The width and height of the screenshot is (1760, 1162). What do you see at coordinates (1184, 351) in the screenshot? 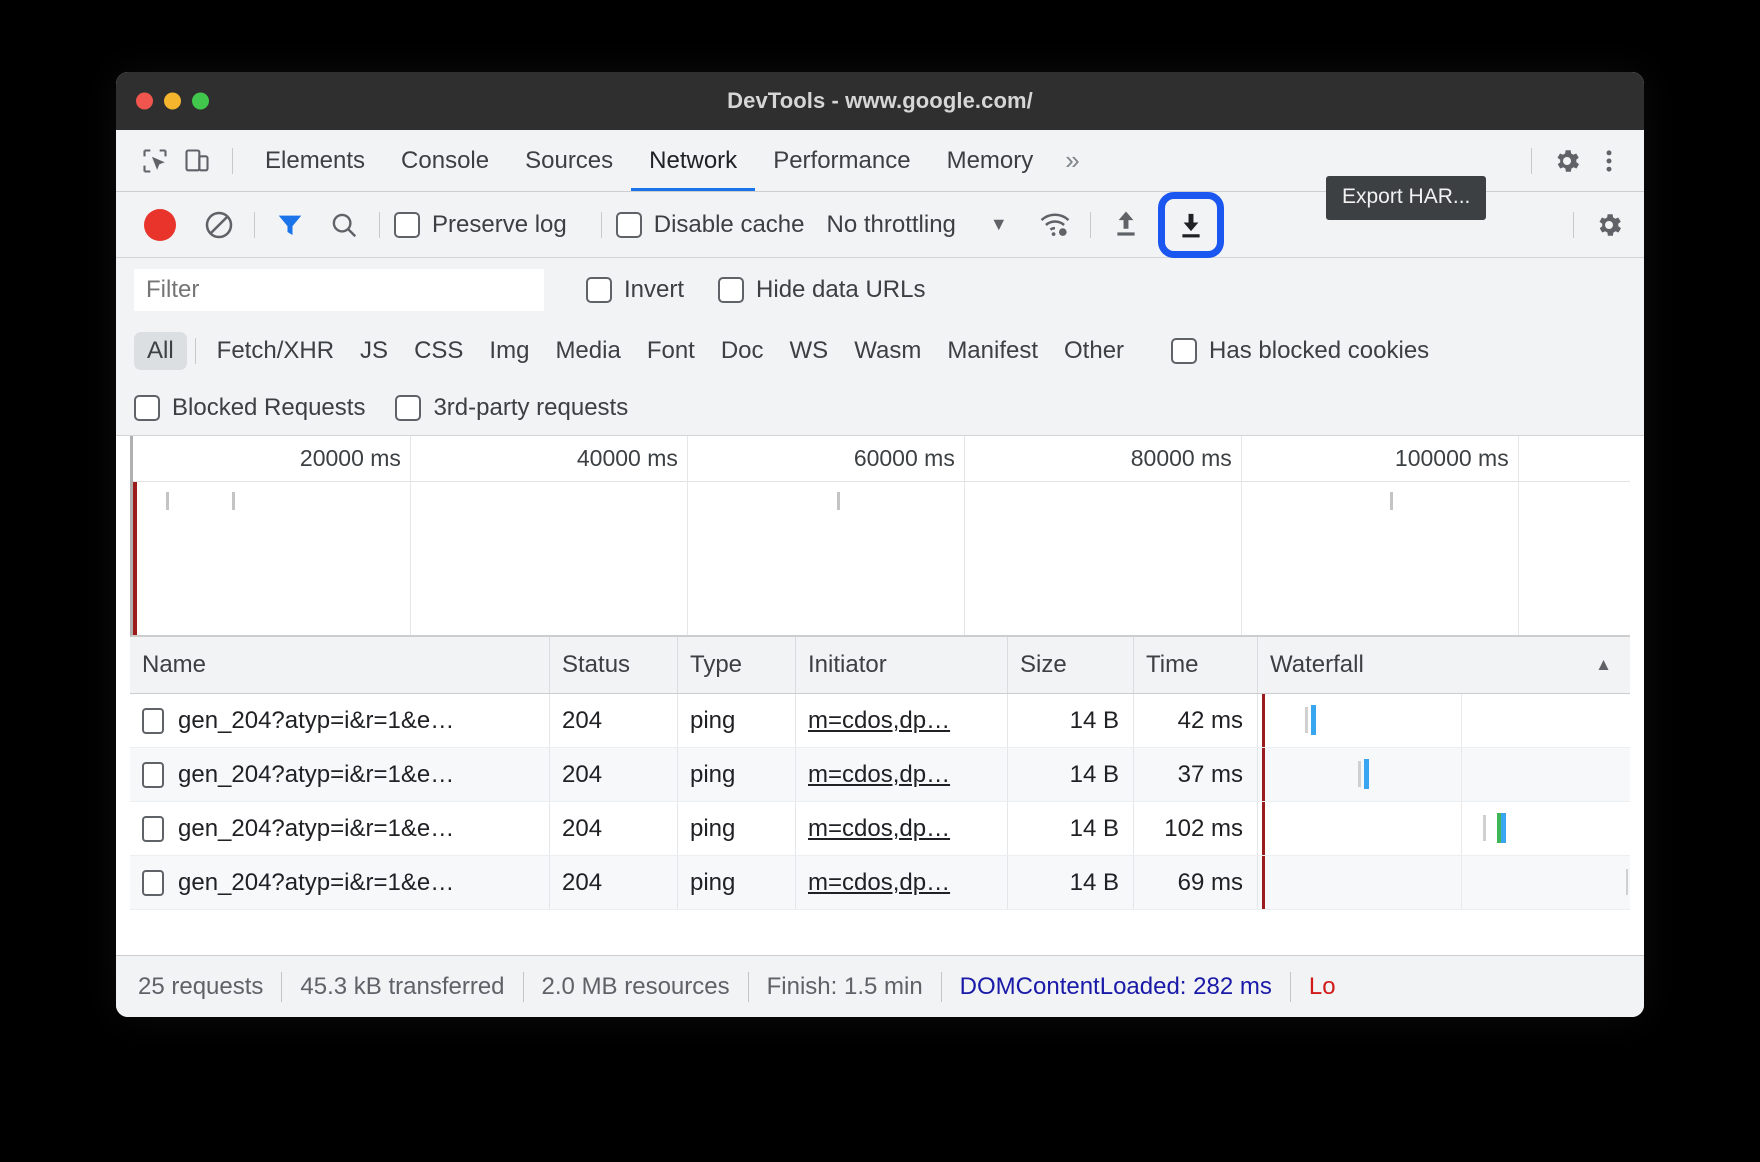
I see `has-blocked-cookies-checkbox-box` at bounding box center [1184, 351].